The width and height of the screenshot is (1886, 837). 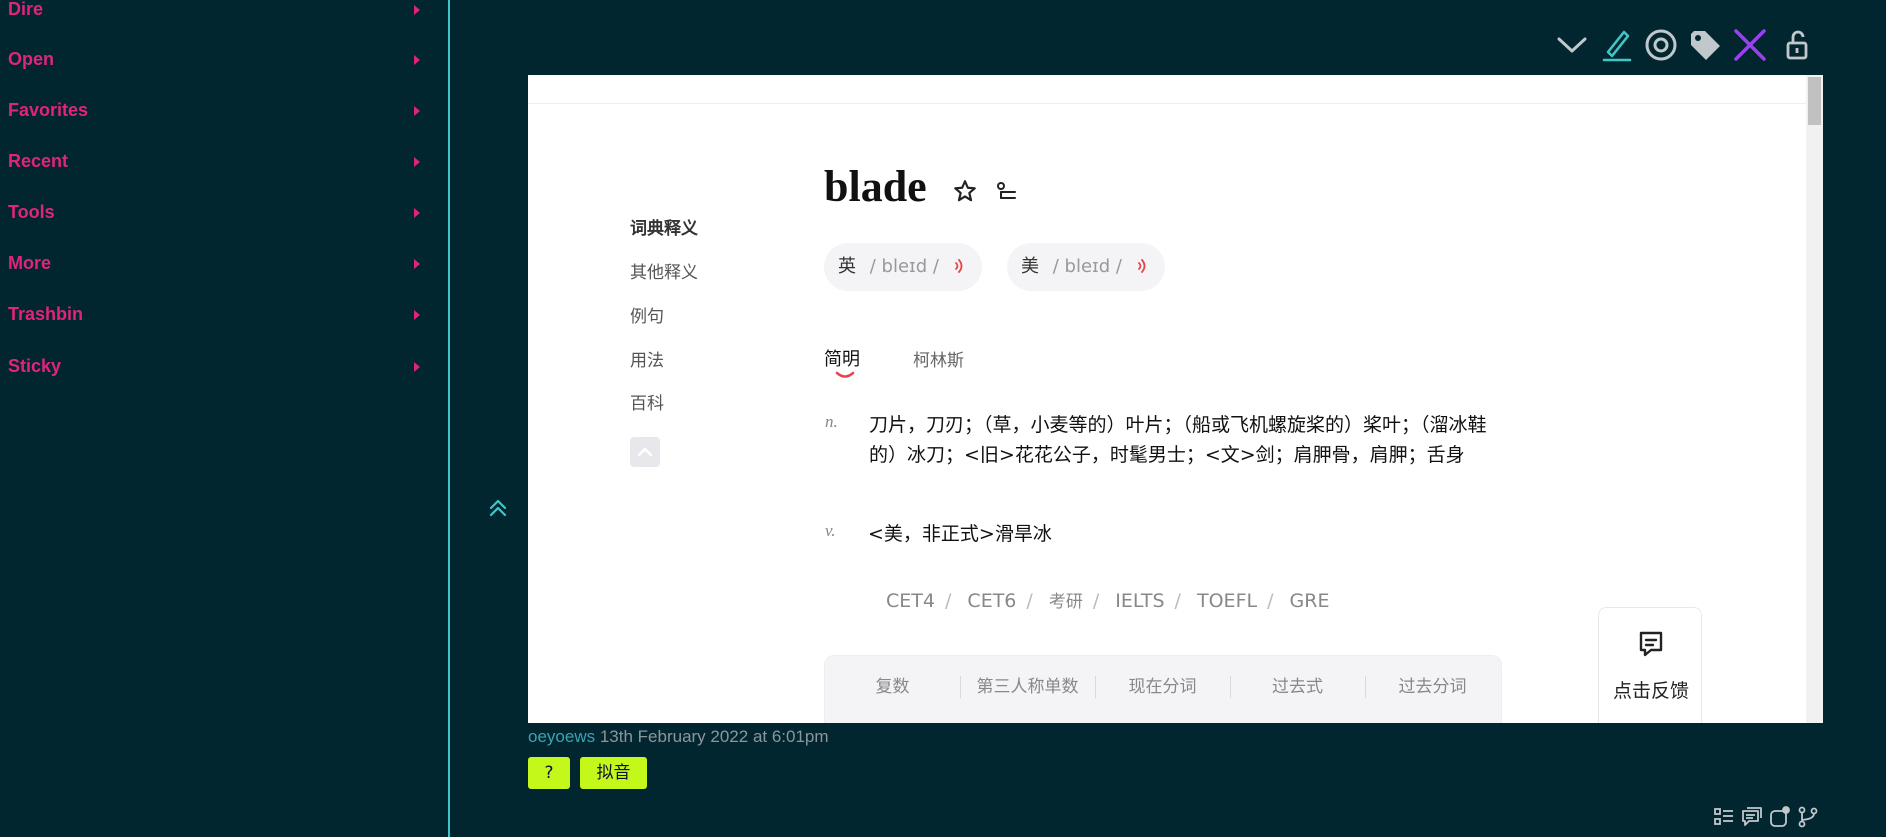 I want to click on sidebar-item-open: Open, so click(x=218, y=59).